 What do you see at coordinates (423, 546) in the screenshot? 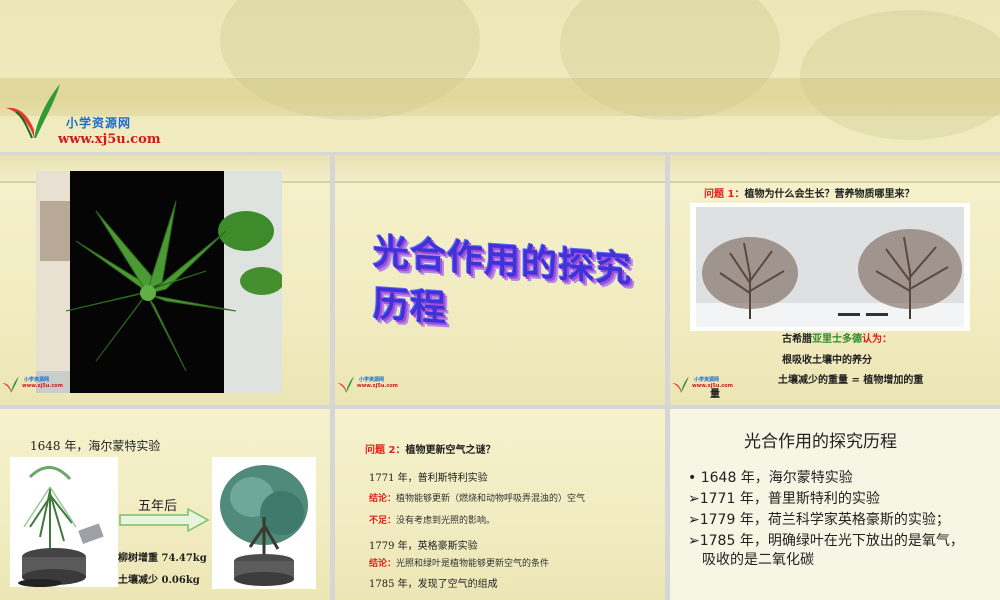
I see `history-line-1779: 1779 年，英格豪斯实验` at bounding box center [423, 546].